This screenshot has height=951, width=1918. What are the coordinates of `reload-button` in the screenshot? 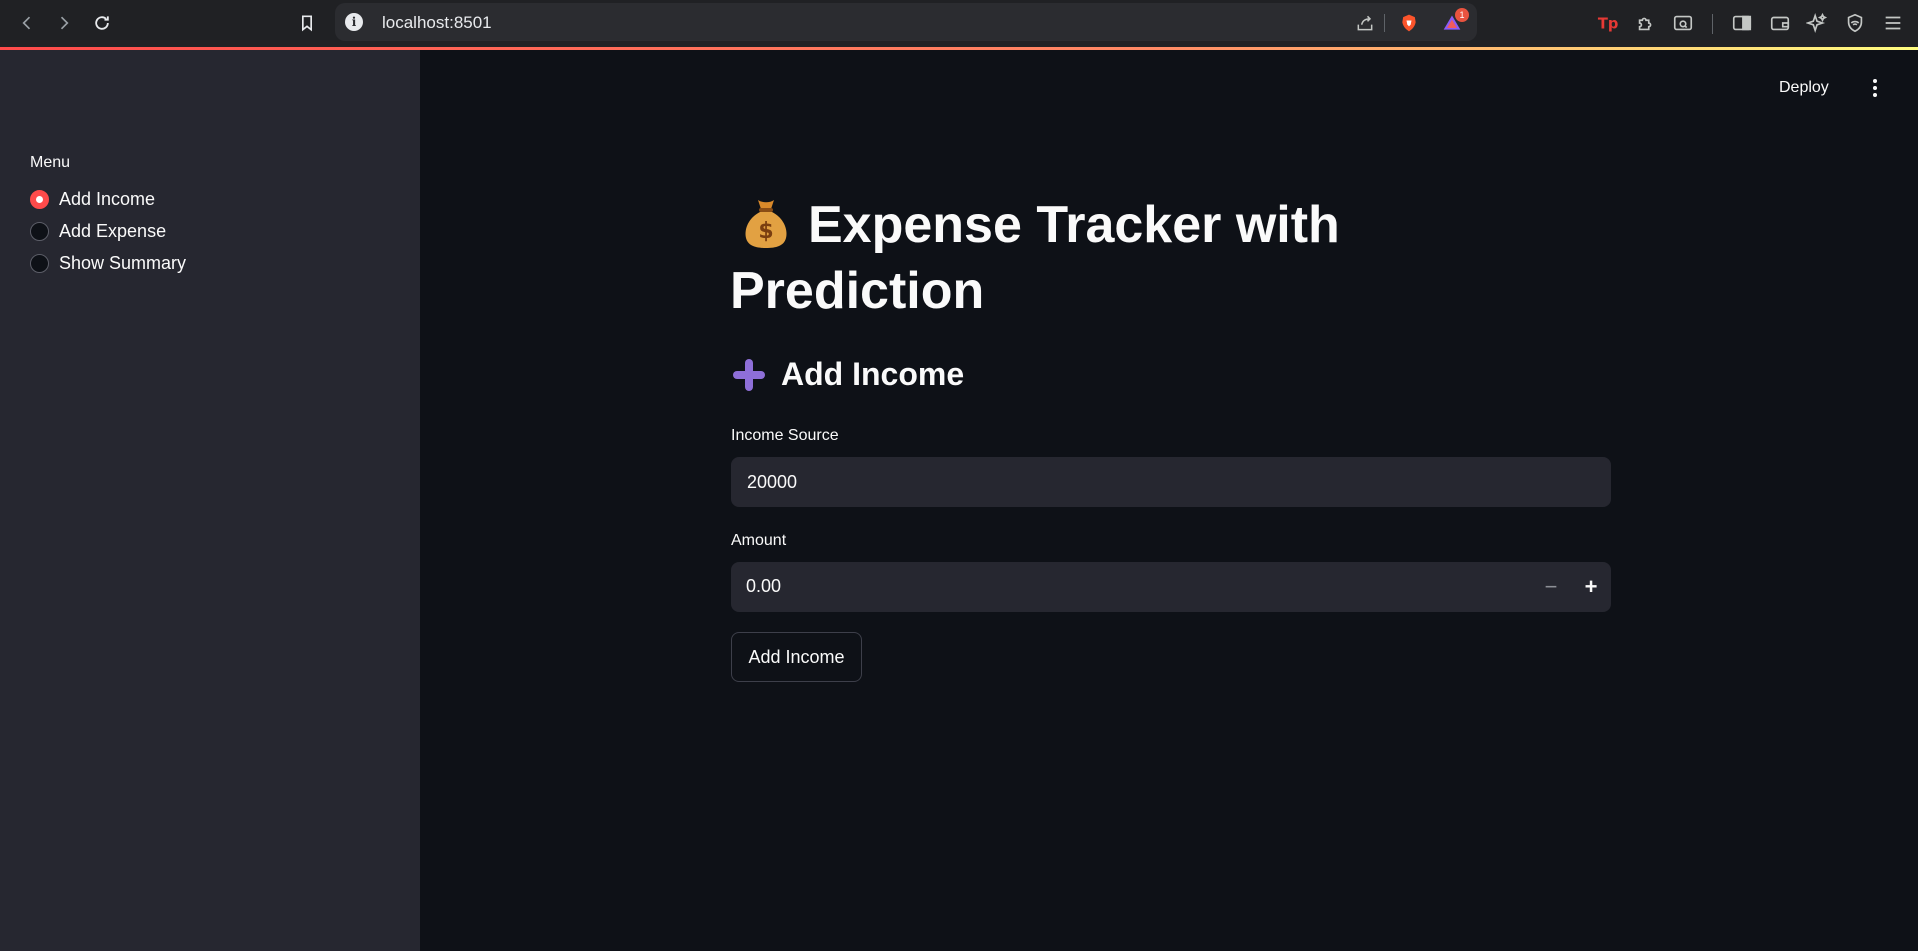 It's located at (102, 23).